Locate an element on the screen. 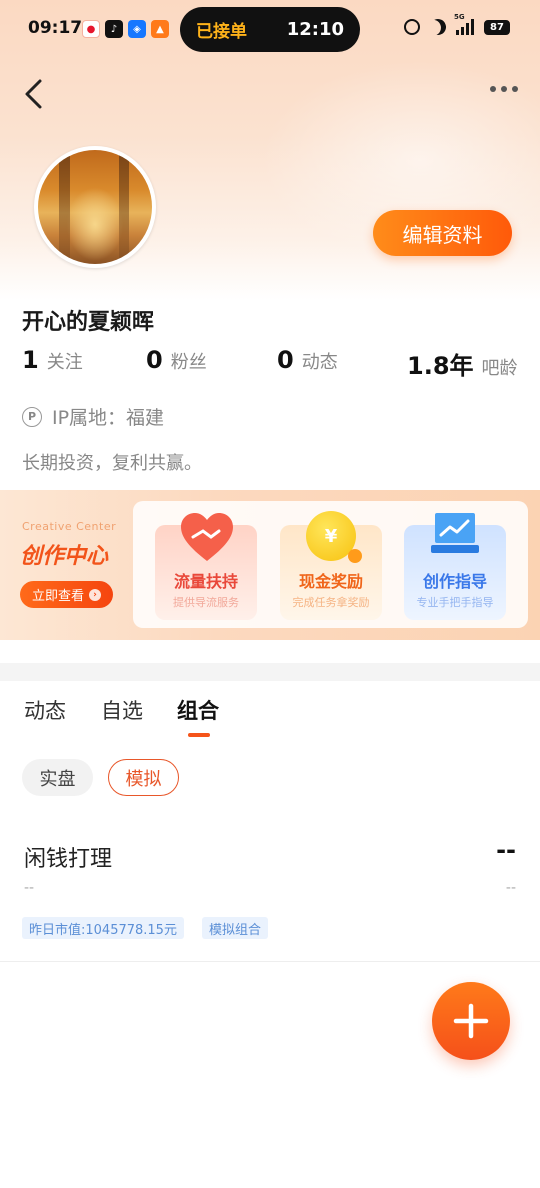 This screenshot has width=540, height=1188. portfolio-name: 闲钱打理 is located at coordinates (68, 859).